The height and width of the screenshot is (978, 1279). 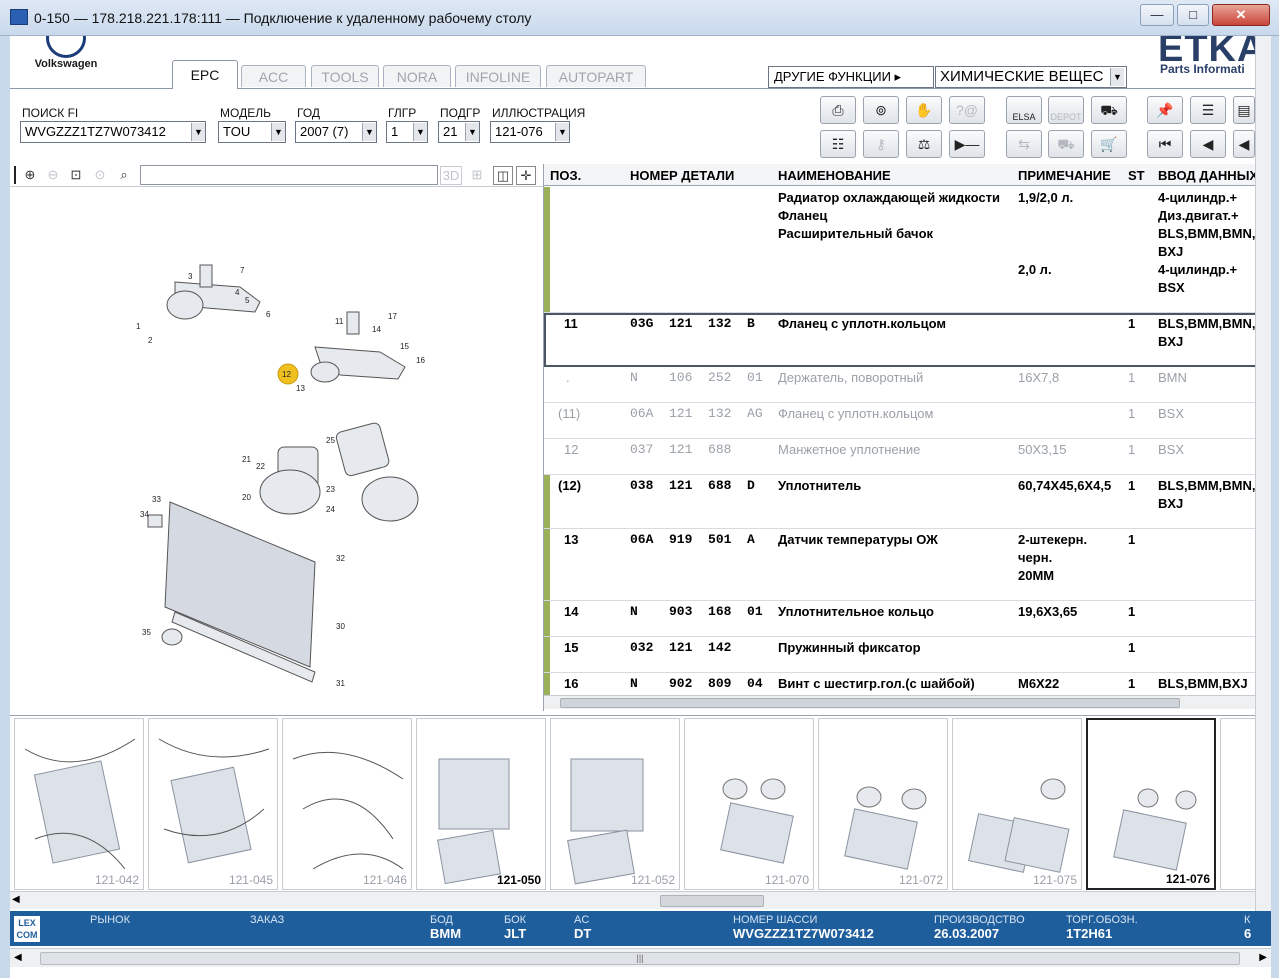 What do you see at coordinates (477, 175) in the screenshot?
I see `layer-icon: ⊞` at bounding box center [477, 175].